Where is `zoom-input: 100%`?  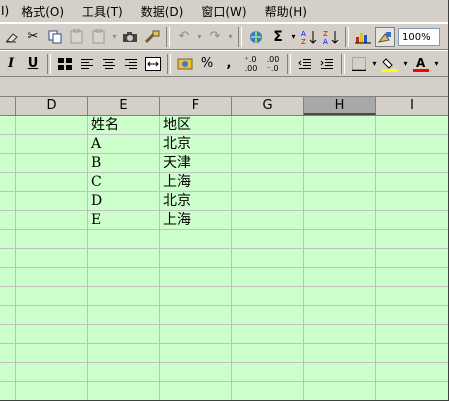 zoom-input: 100% is located at coordinates (419, 36).